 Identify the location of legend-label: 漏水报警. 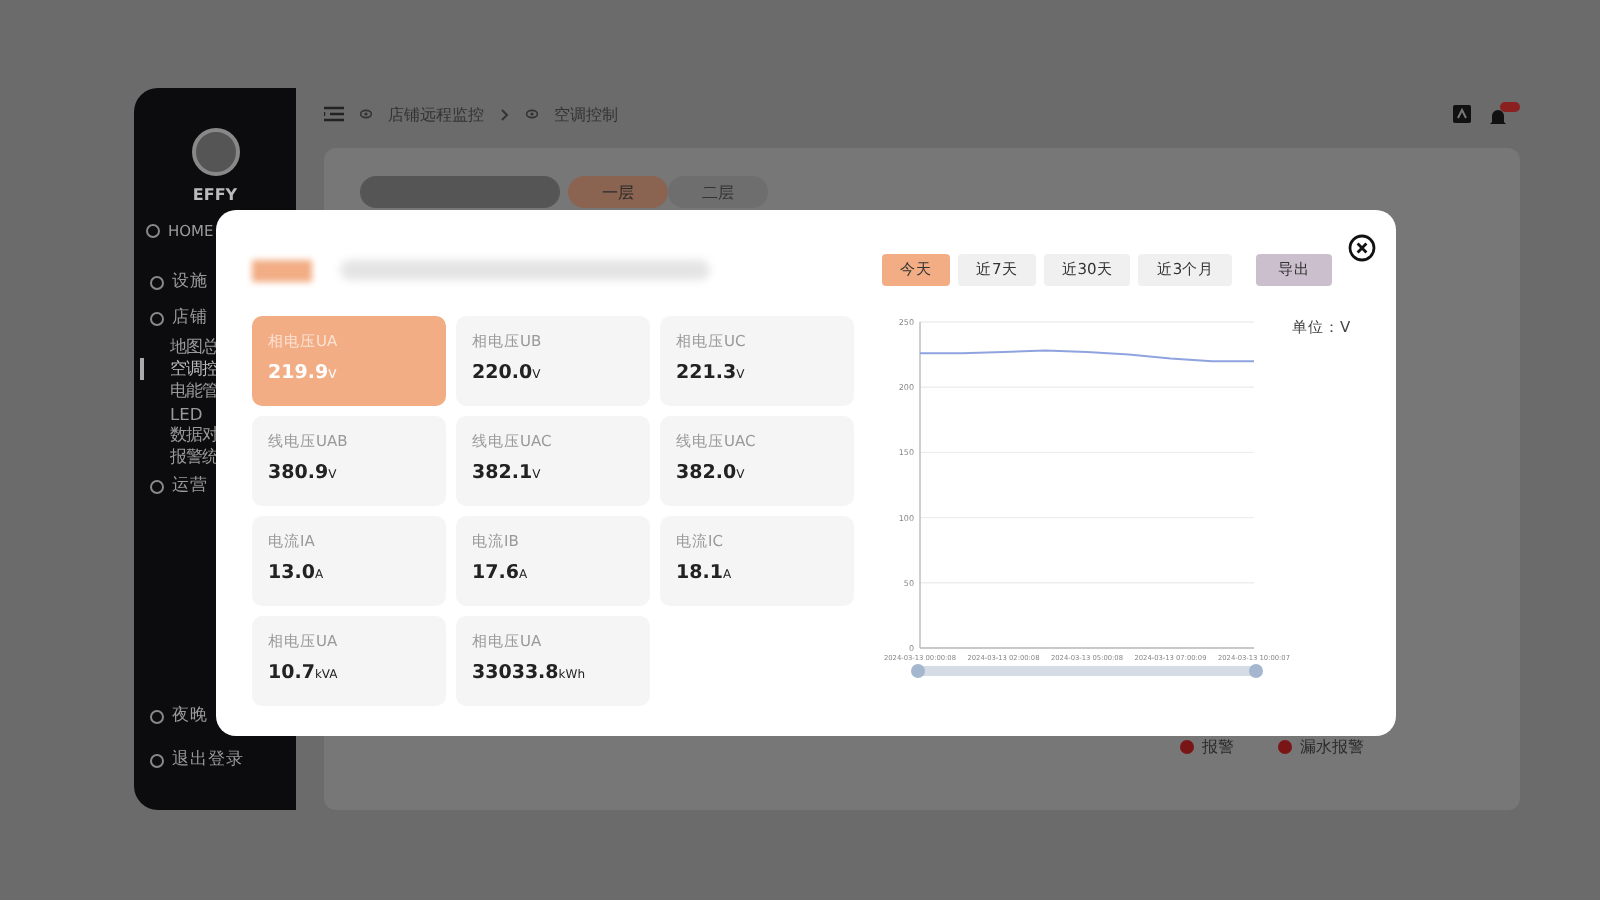
(1332, 747).